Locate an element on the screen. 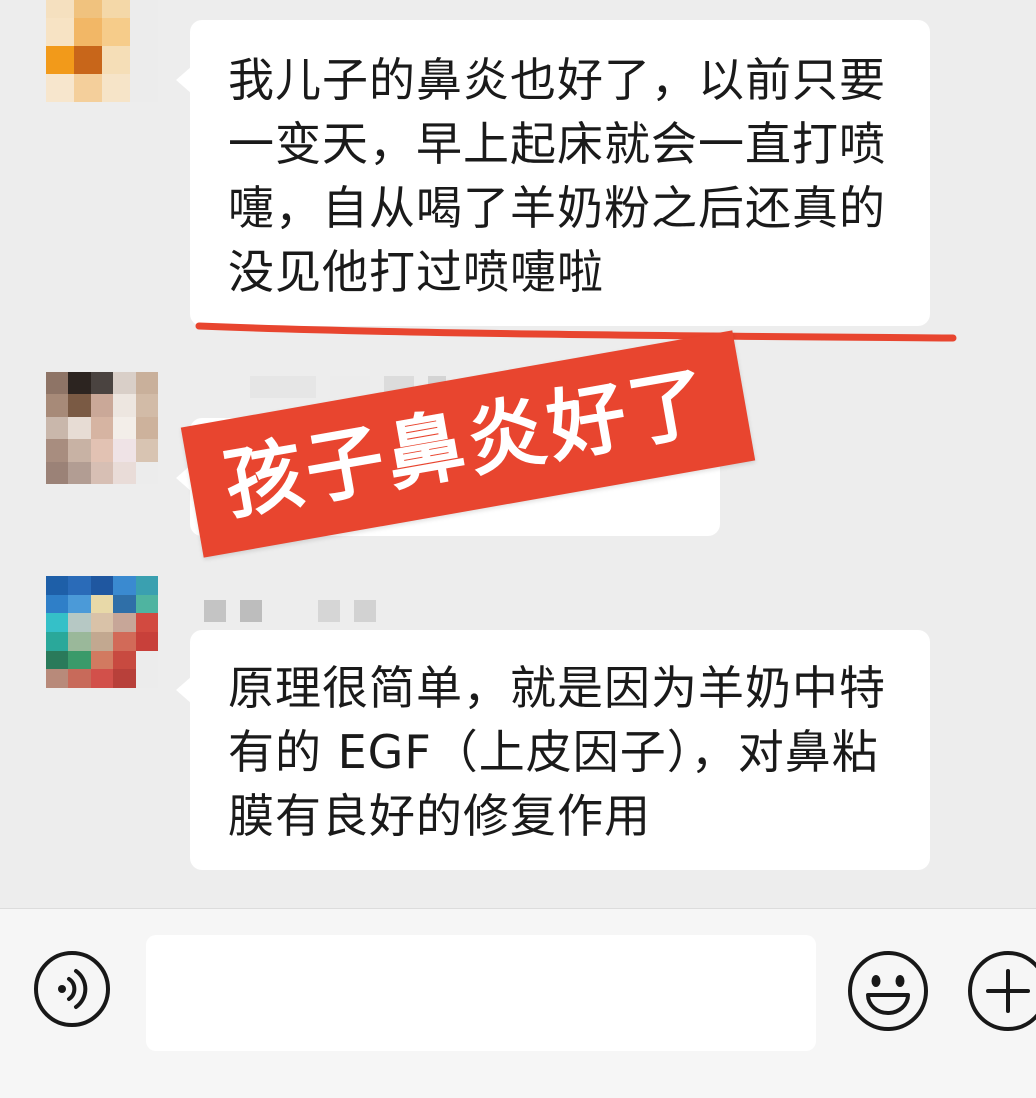 Image resolution: width=1036 pixels, height=1098 pixels. message-input is located at coordinates (481, 993).